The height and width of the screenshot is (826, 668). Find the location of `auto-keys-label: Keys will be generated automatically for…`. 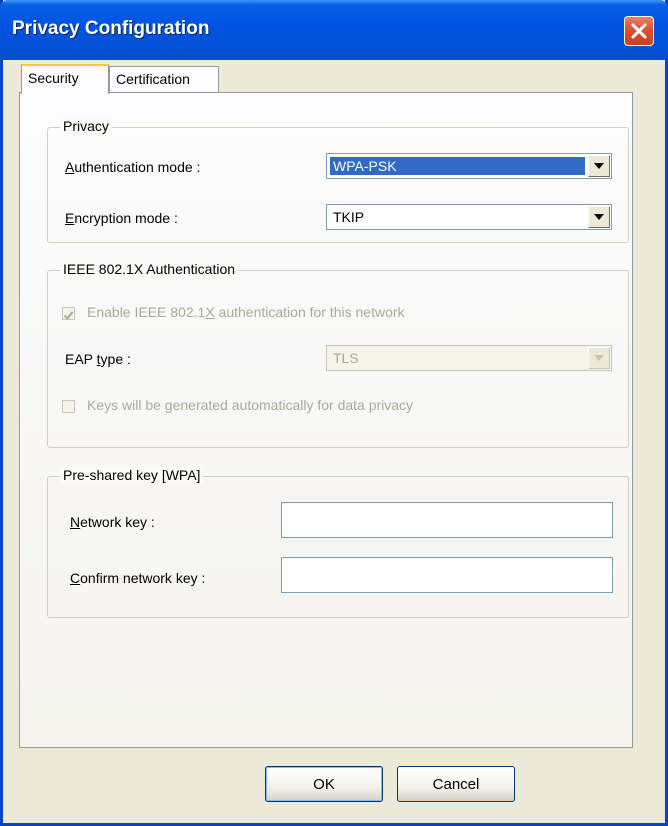

auto-keys-label: Keys will be generated automatically for… is located at coordinates (250, 405).